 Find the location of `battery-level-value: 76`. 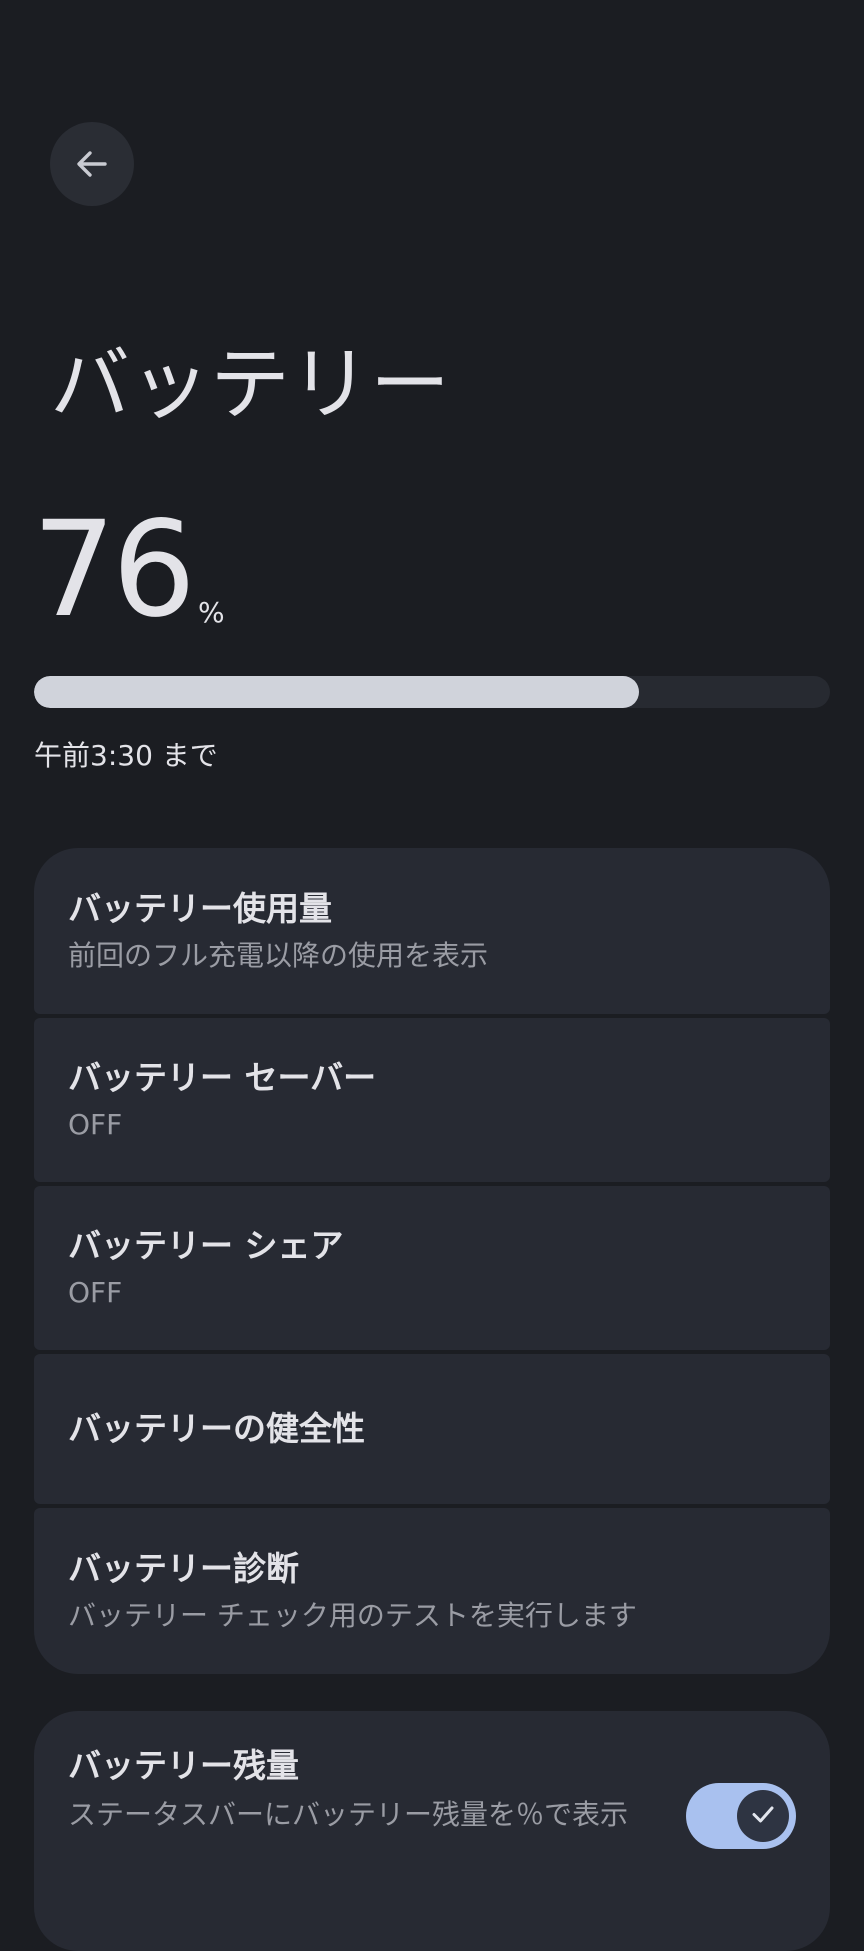

battery-level-value: 76 is located at coordinates (114, 570).